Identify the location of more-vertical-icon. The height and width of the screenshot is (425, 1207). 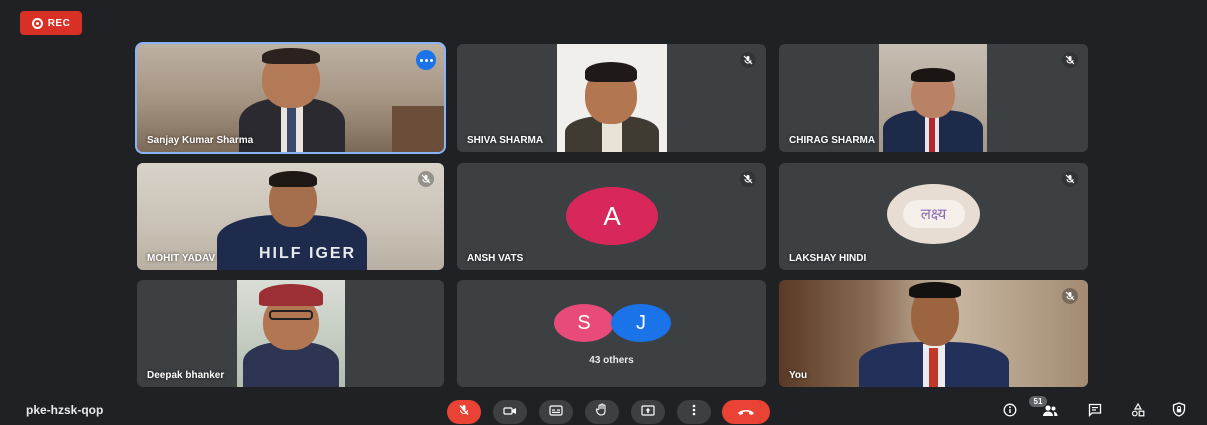
(694, 412).